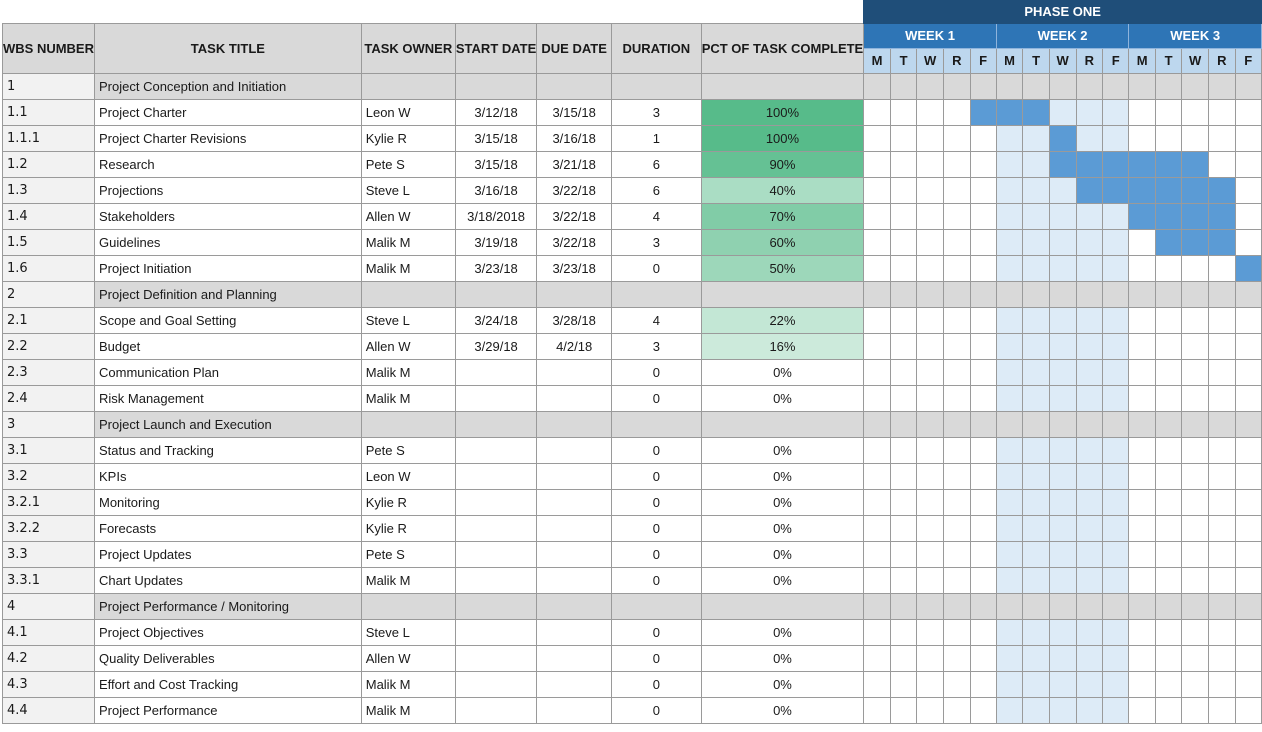 The width and height of the screenshot is (1262, 732). I want to click on cell-start-date: 3/15/18, so click(496, 164).